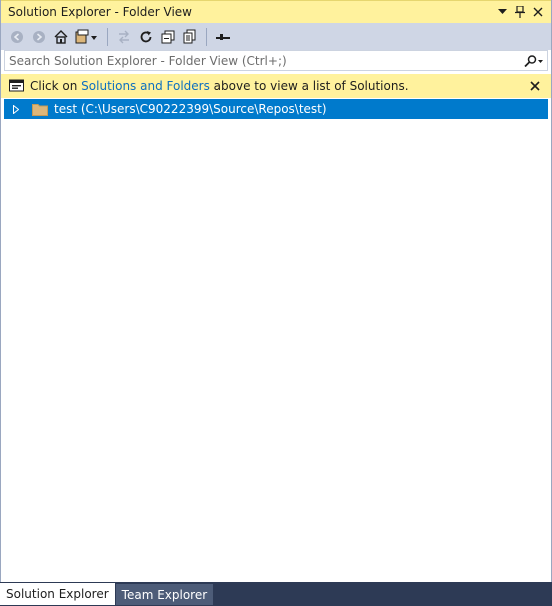  What do you see at coordinates (276, 11) in the screenshot?
I see `title-bar: Solution Explorer - Folder View` at bounding box center [276, 11].